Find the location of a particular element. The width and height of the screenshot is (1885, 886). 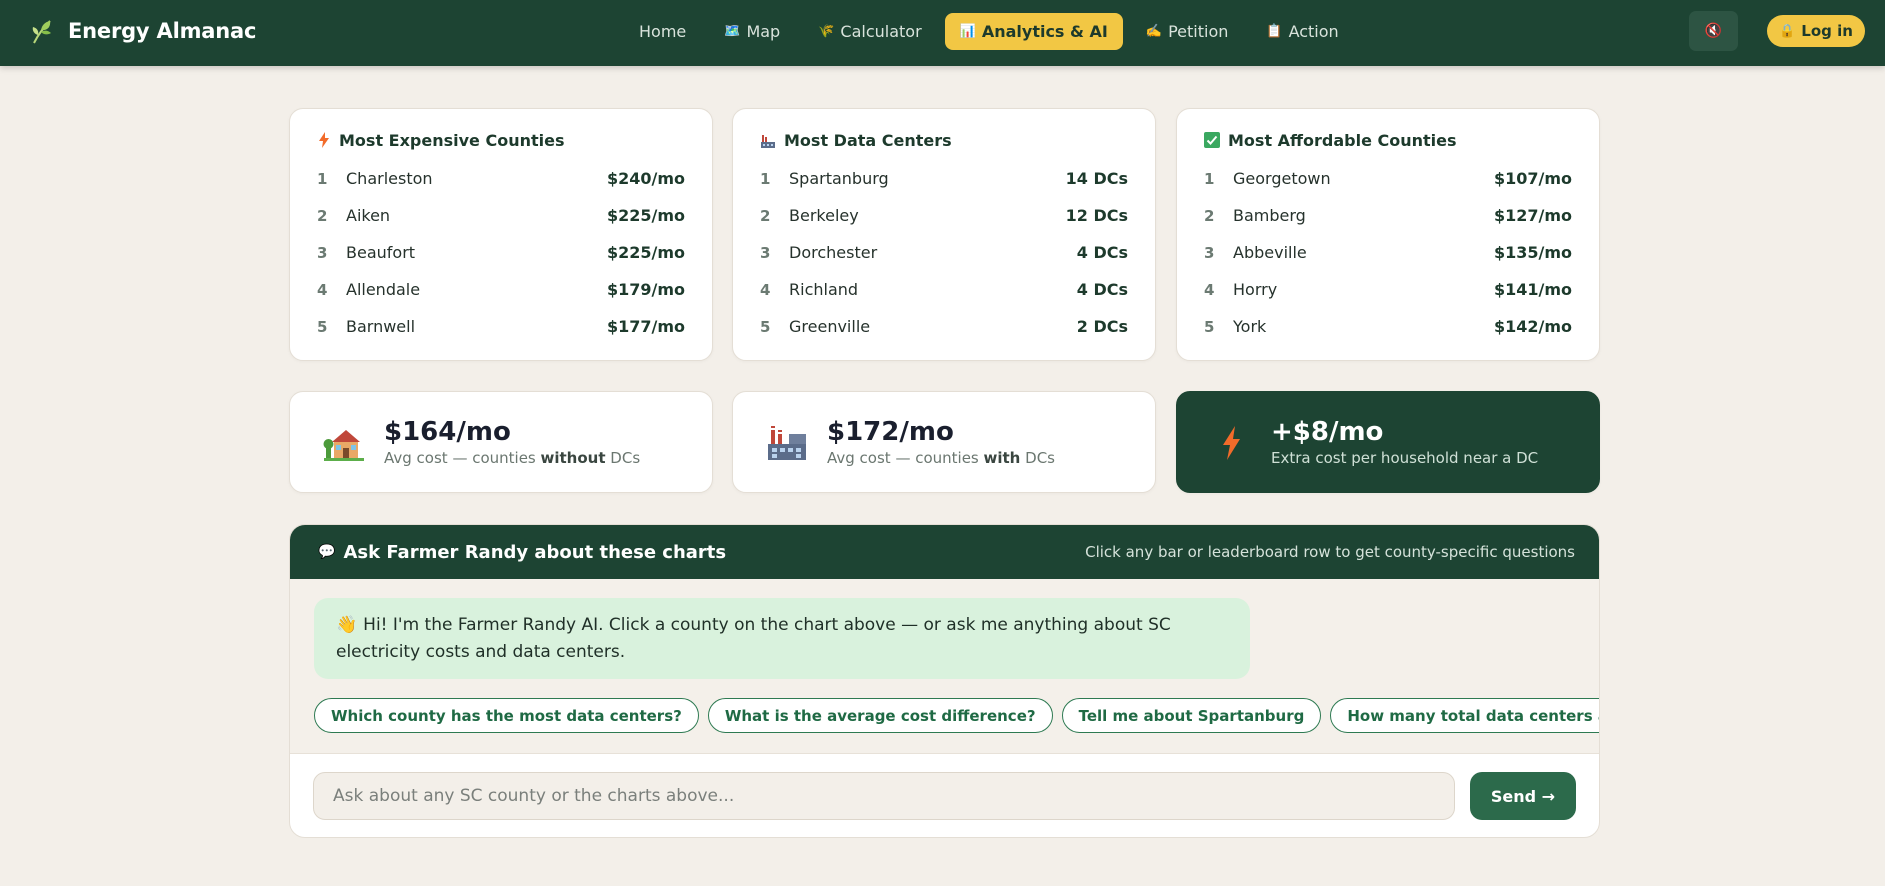

check-icon is located at coordinates (1212, 140).